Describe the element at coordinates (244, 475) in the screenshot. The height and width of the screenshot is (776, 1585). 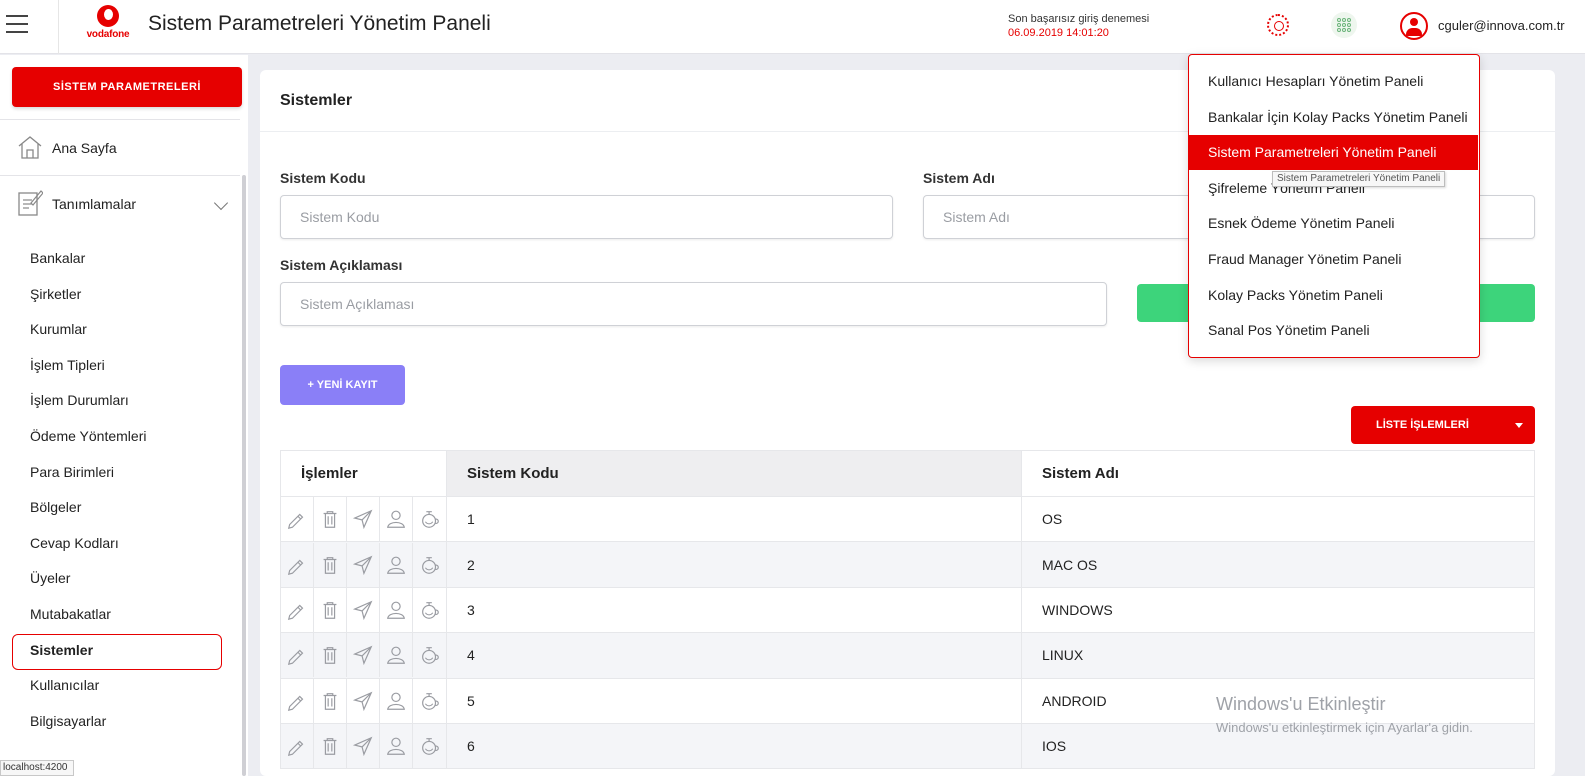
I see `sidebar-scrollbar` at that location.